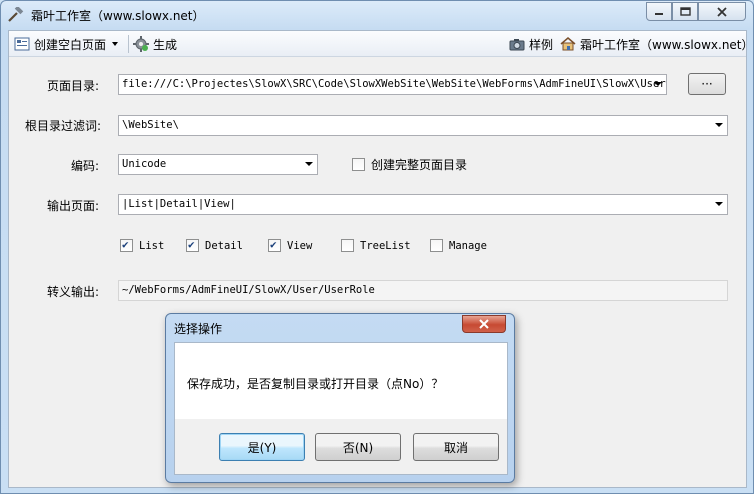 The height and width of the screenshot is (494, 754). Describe the element at coordinates (179, 204) in the screenshot. I see `output-page-value: |List|Detail|View|` at that location.